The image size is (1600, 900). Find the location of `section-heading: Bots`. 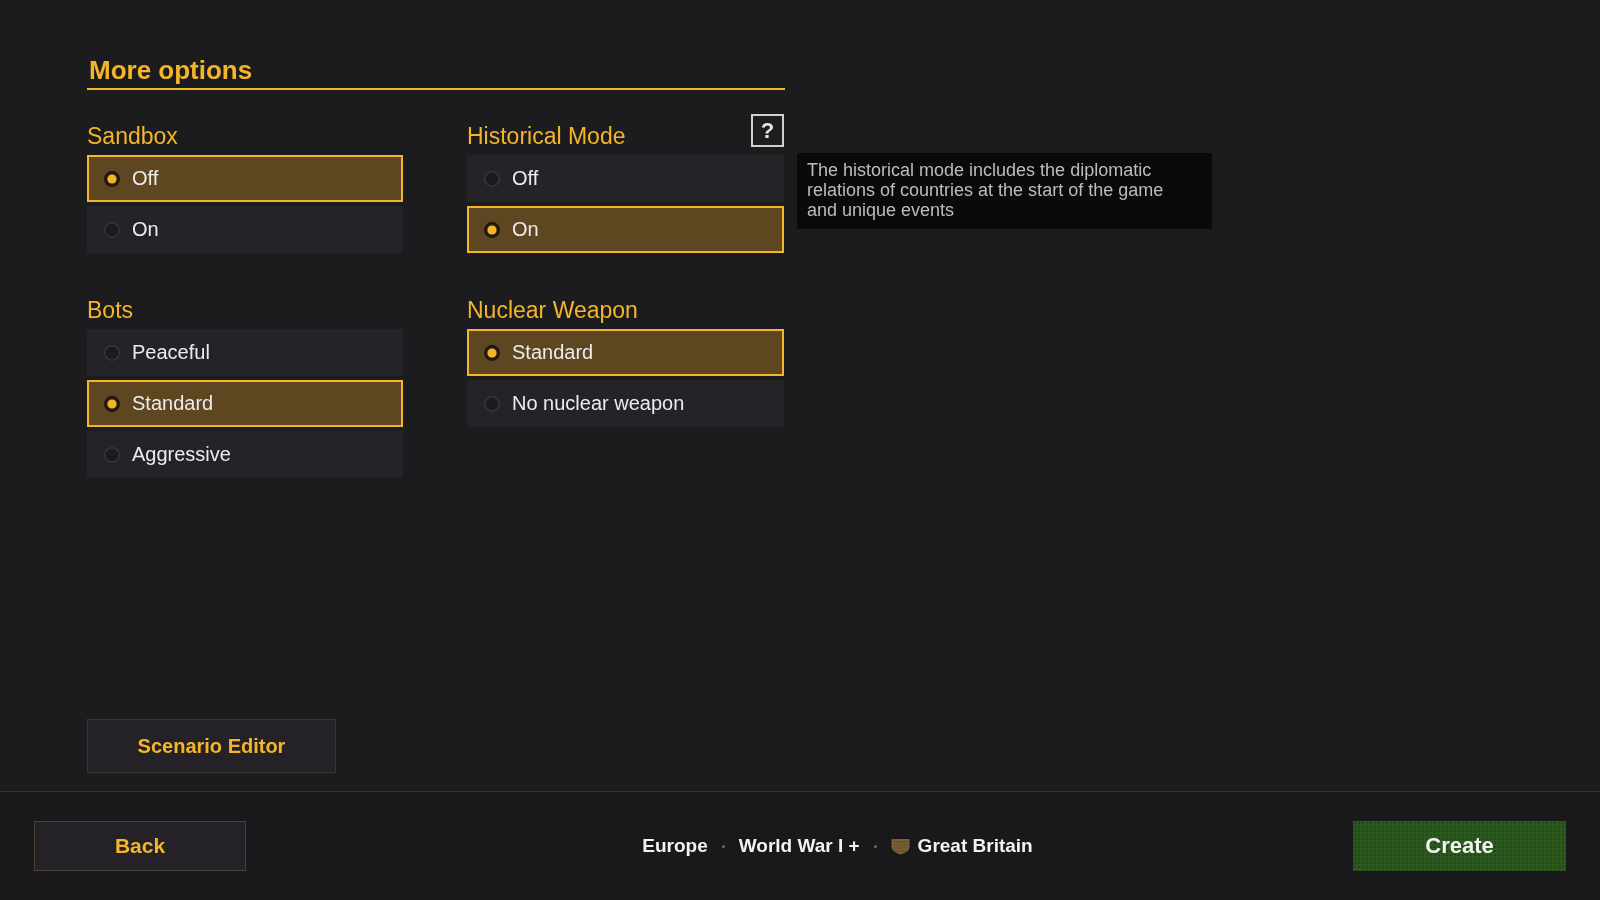

section-heading: Bots is located at coordinates (110, 310).